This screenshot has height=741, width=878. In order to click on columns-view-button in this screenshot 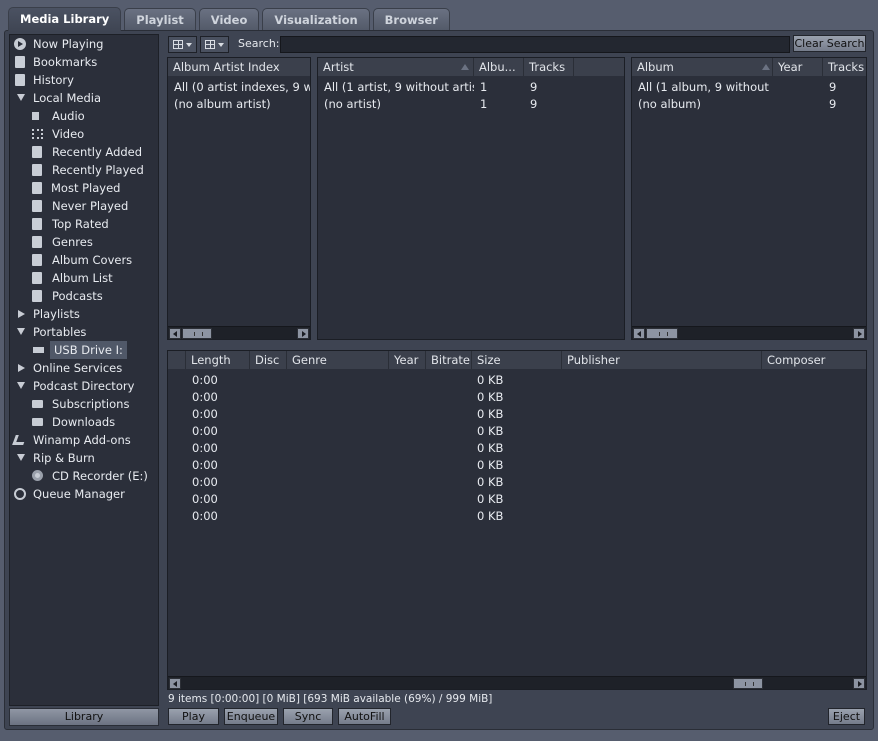, I will do `click(214, 44)`.